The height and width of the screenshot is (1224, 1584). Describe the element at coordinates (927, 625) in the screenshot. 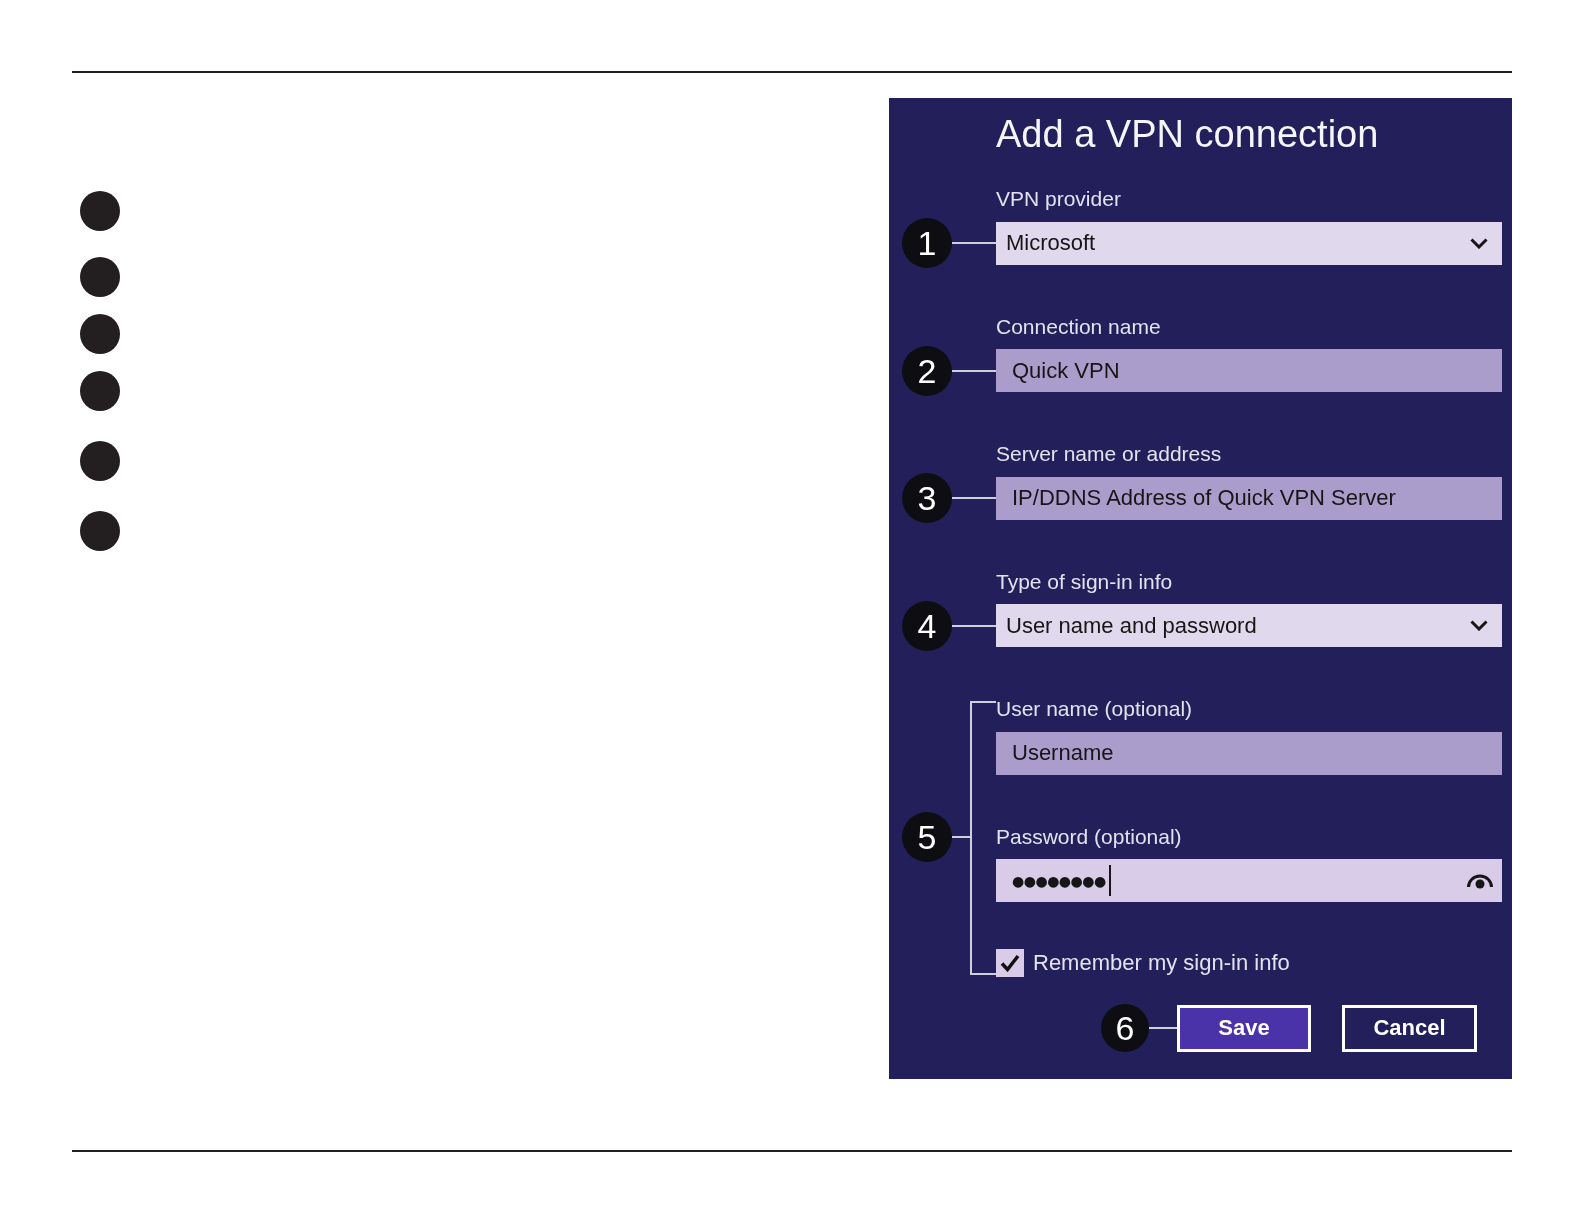

I see `callout-number: 4` at that location.